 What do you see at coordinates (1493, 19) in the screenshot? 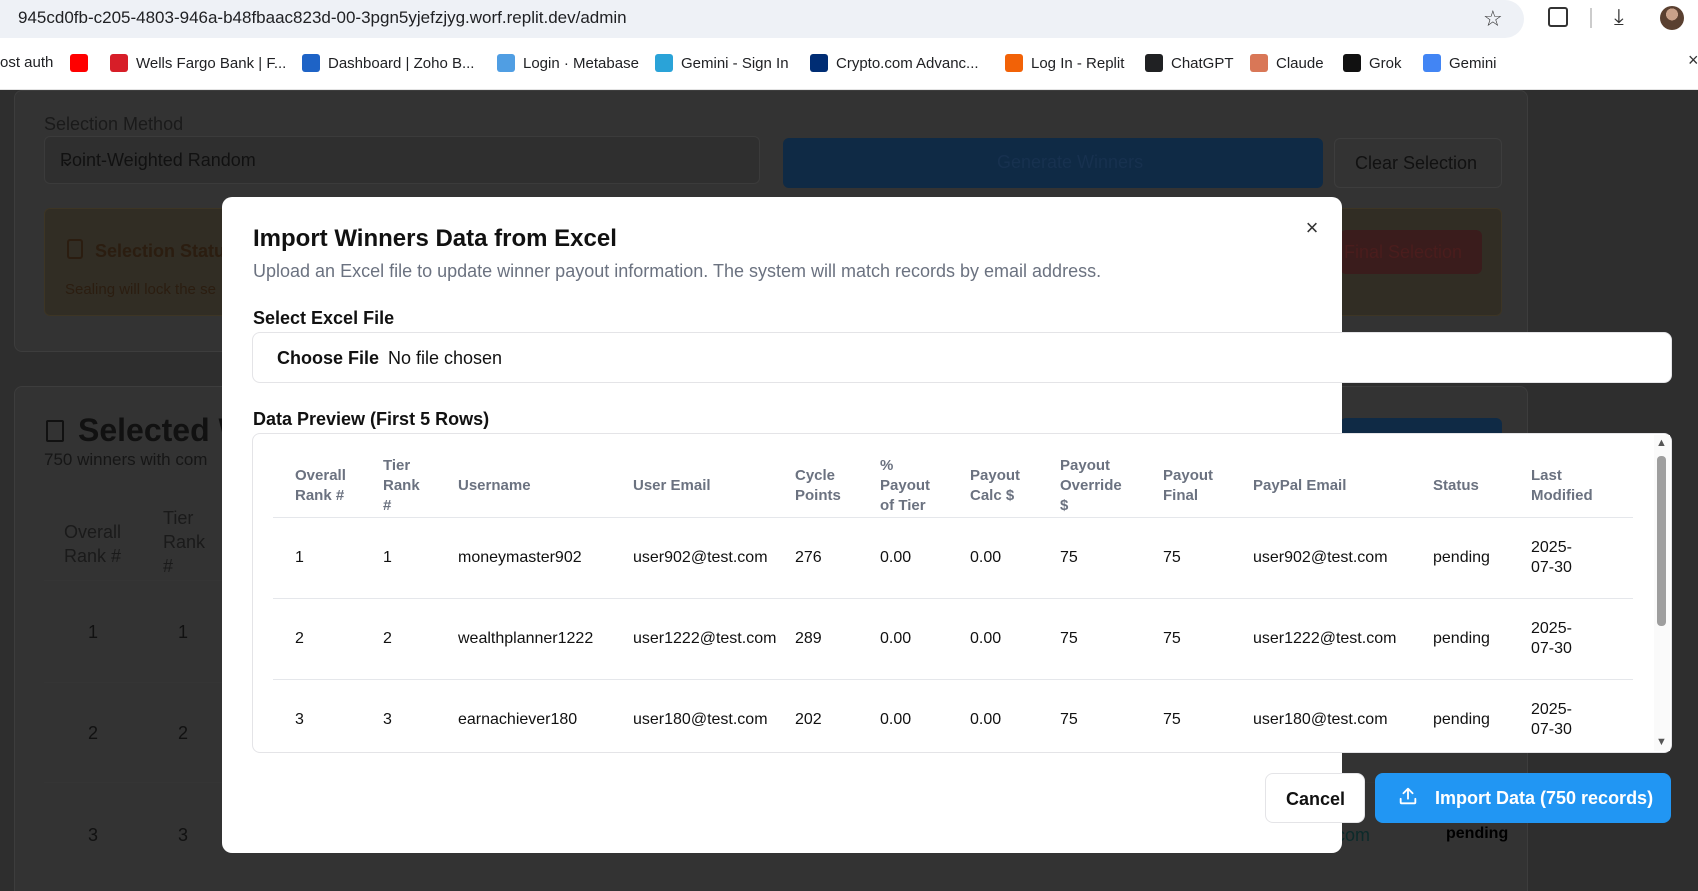
I see `bookmark-star-icon: ☆` at bounding box center [1493, 19].